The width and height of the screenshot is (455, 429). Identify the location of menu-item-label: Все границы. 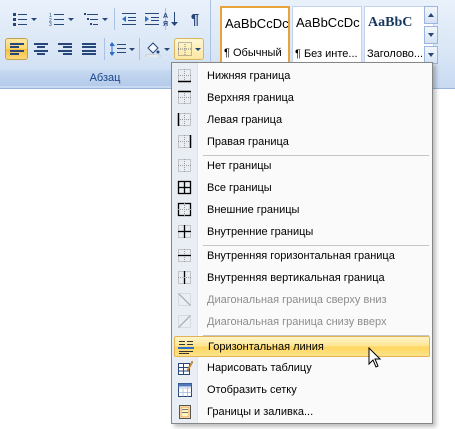
(239, 188).